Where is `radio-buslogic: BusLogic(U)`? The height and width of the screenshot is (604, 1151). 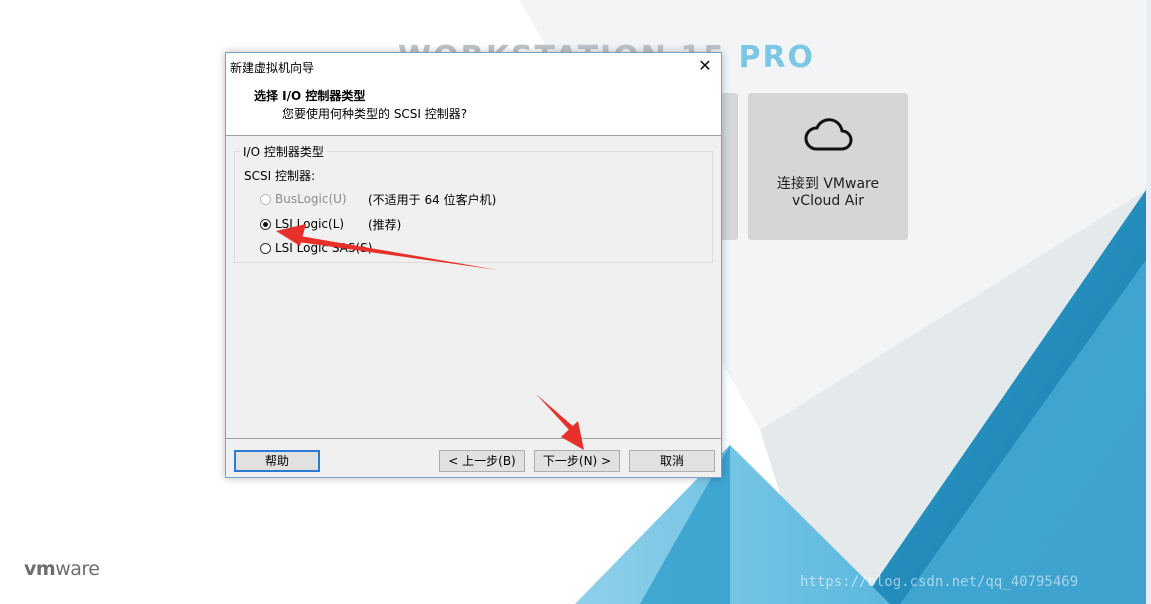
radio-buslogic: BusLogic(U) is located at coordinates (303, 199).